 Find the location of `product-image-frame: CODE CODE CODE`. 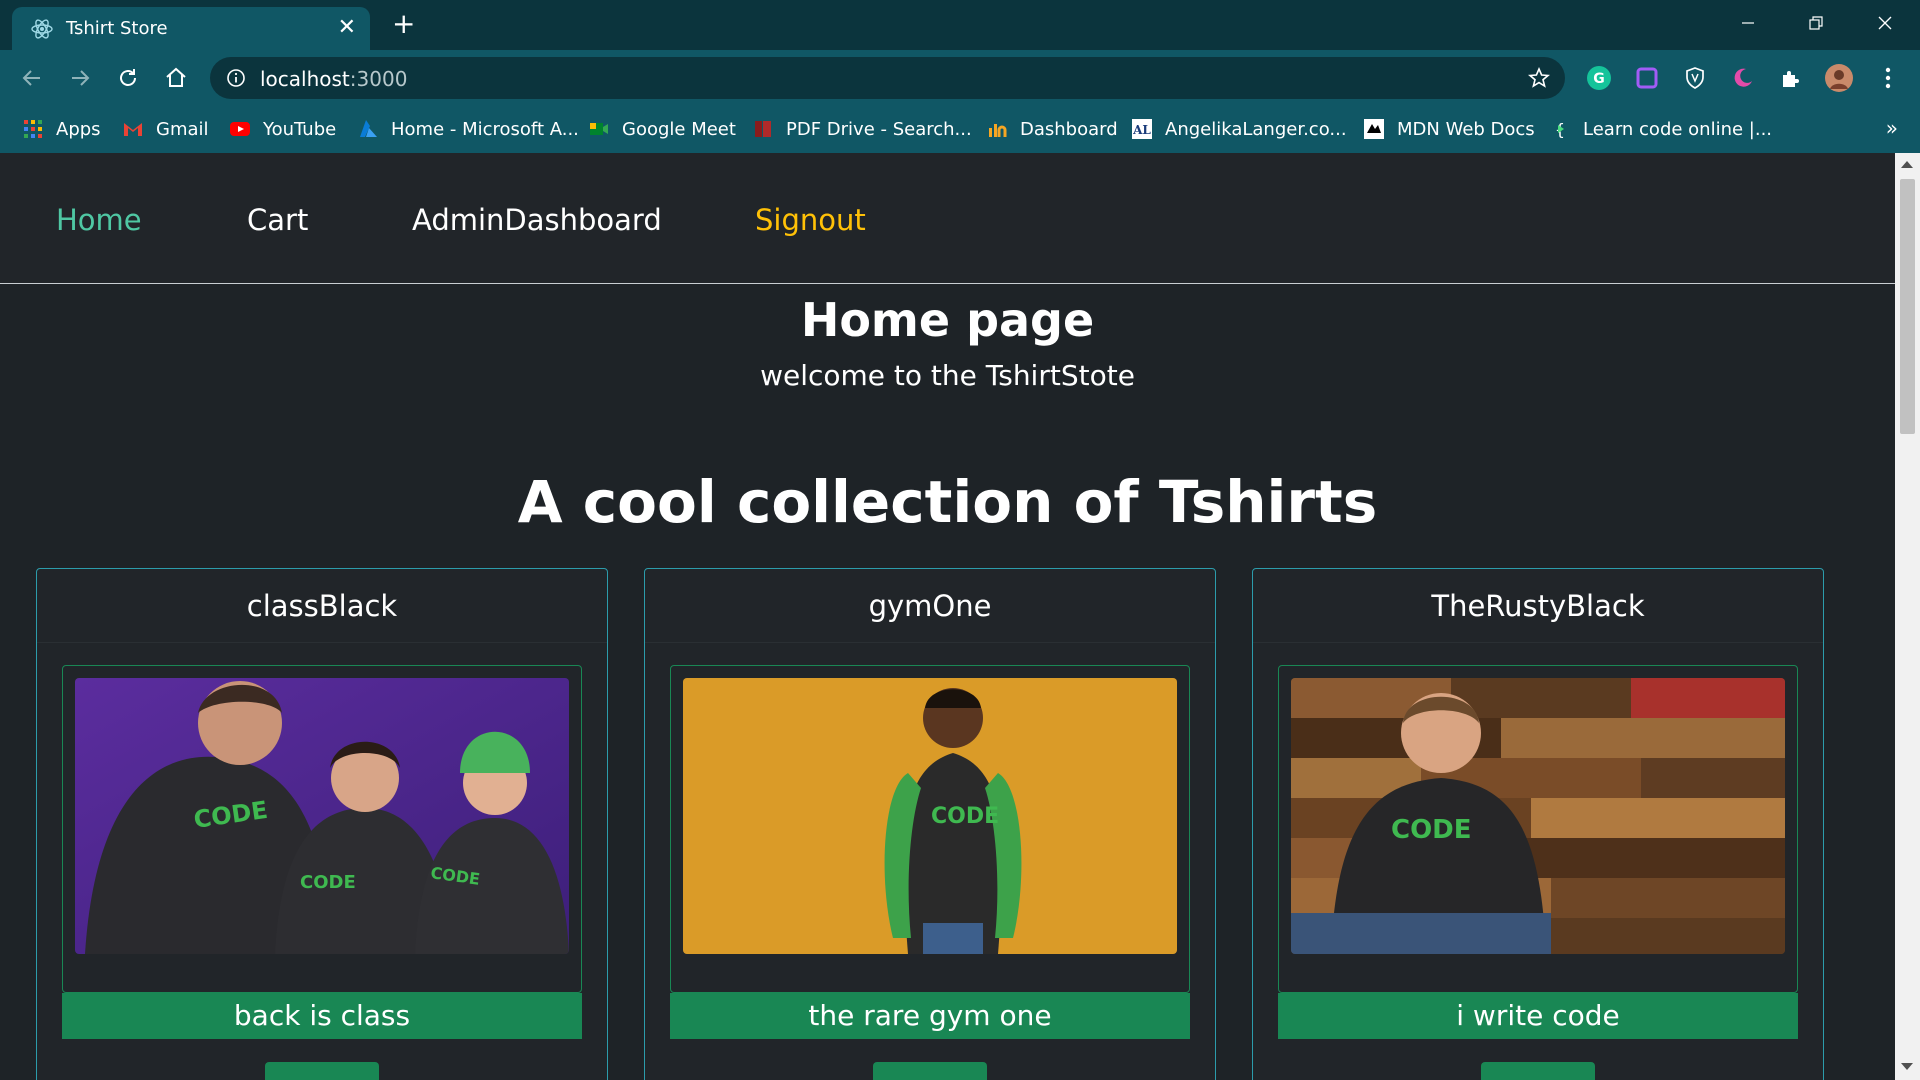

product-image-frame: CODE CODE CODE is located at coordinates (322, 829).